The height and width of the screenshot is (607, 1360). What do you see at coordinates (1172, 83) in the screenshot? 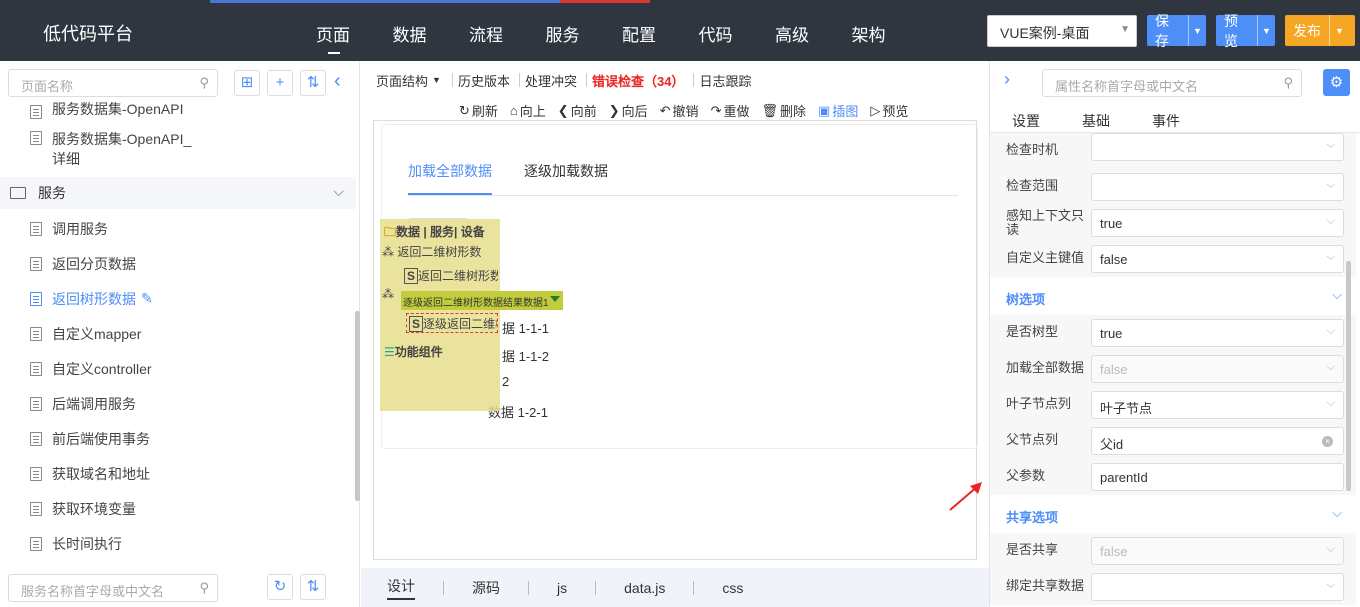
I see `property-search-input: 属性名称首字母或中文名 ⚲` at bounding box center [1172, 83].